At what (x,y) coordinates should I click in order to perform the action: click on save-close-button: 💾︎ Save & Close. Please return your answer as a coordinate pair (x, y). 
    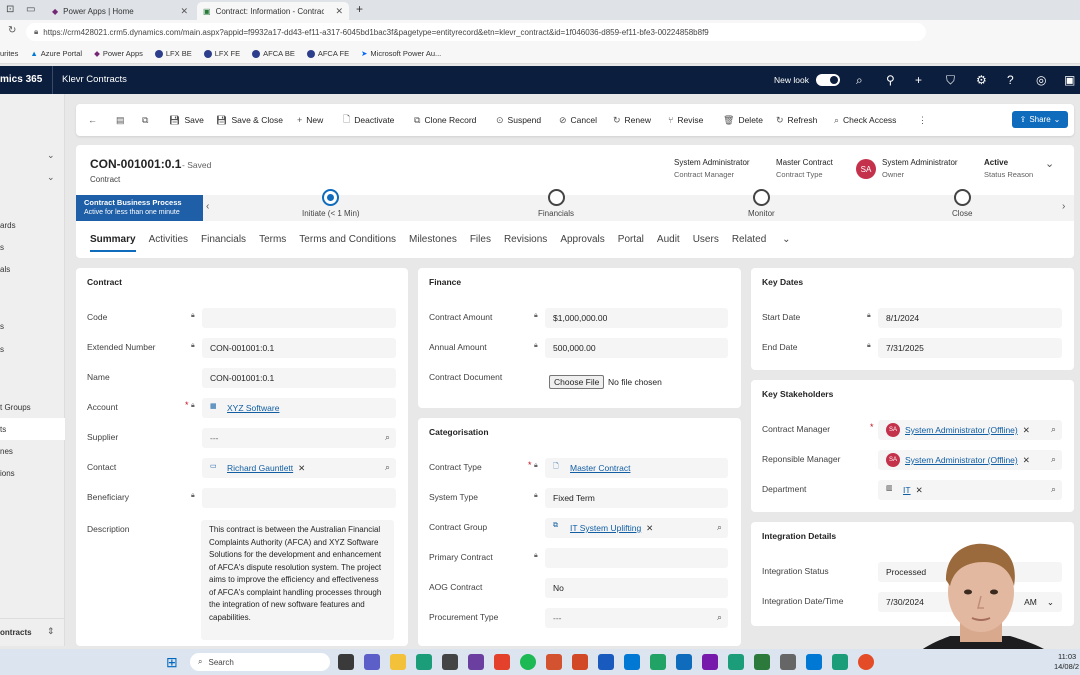
    Looking at the image, I should click on (249, 120).